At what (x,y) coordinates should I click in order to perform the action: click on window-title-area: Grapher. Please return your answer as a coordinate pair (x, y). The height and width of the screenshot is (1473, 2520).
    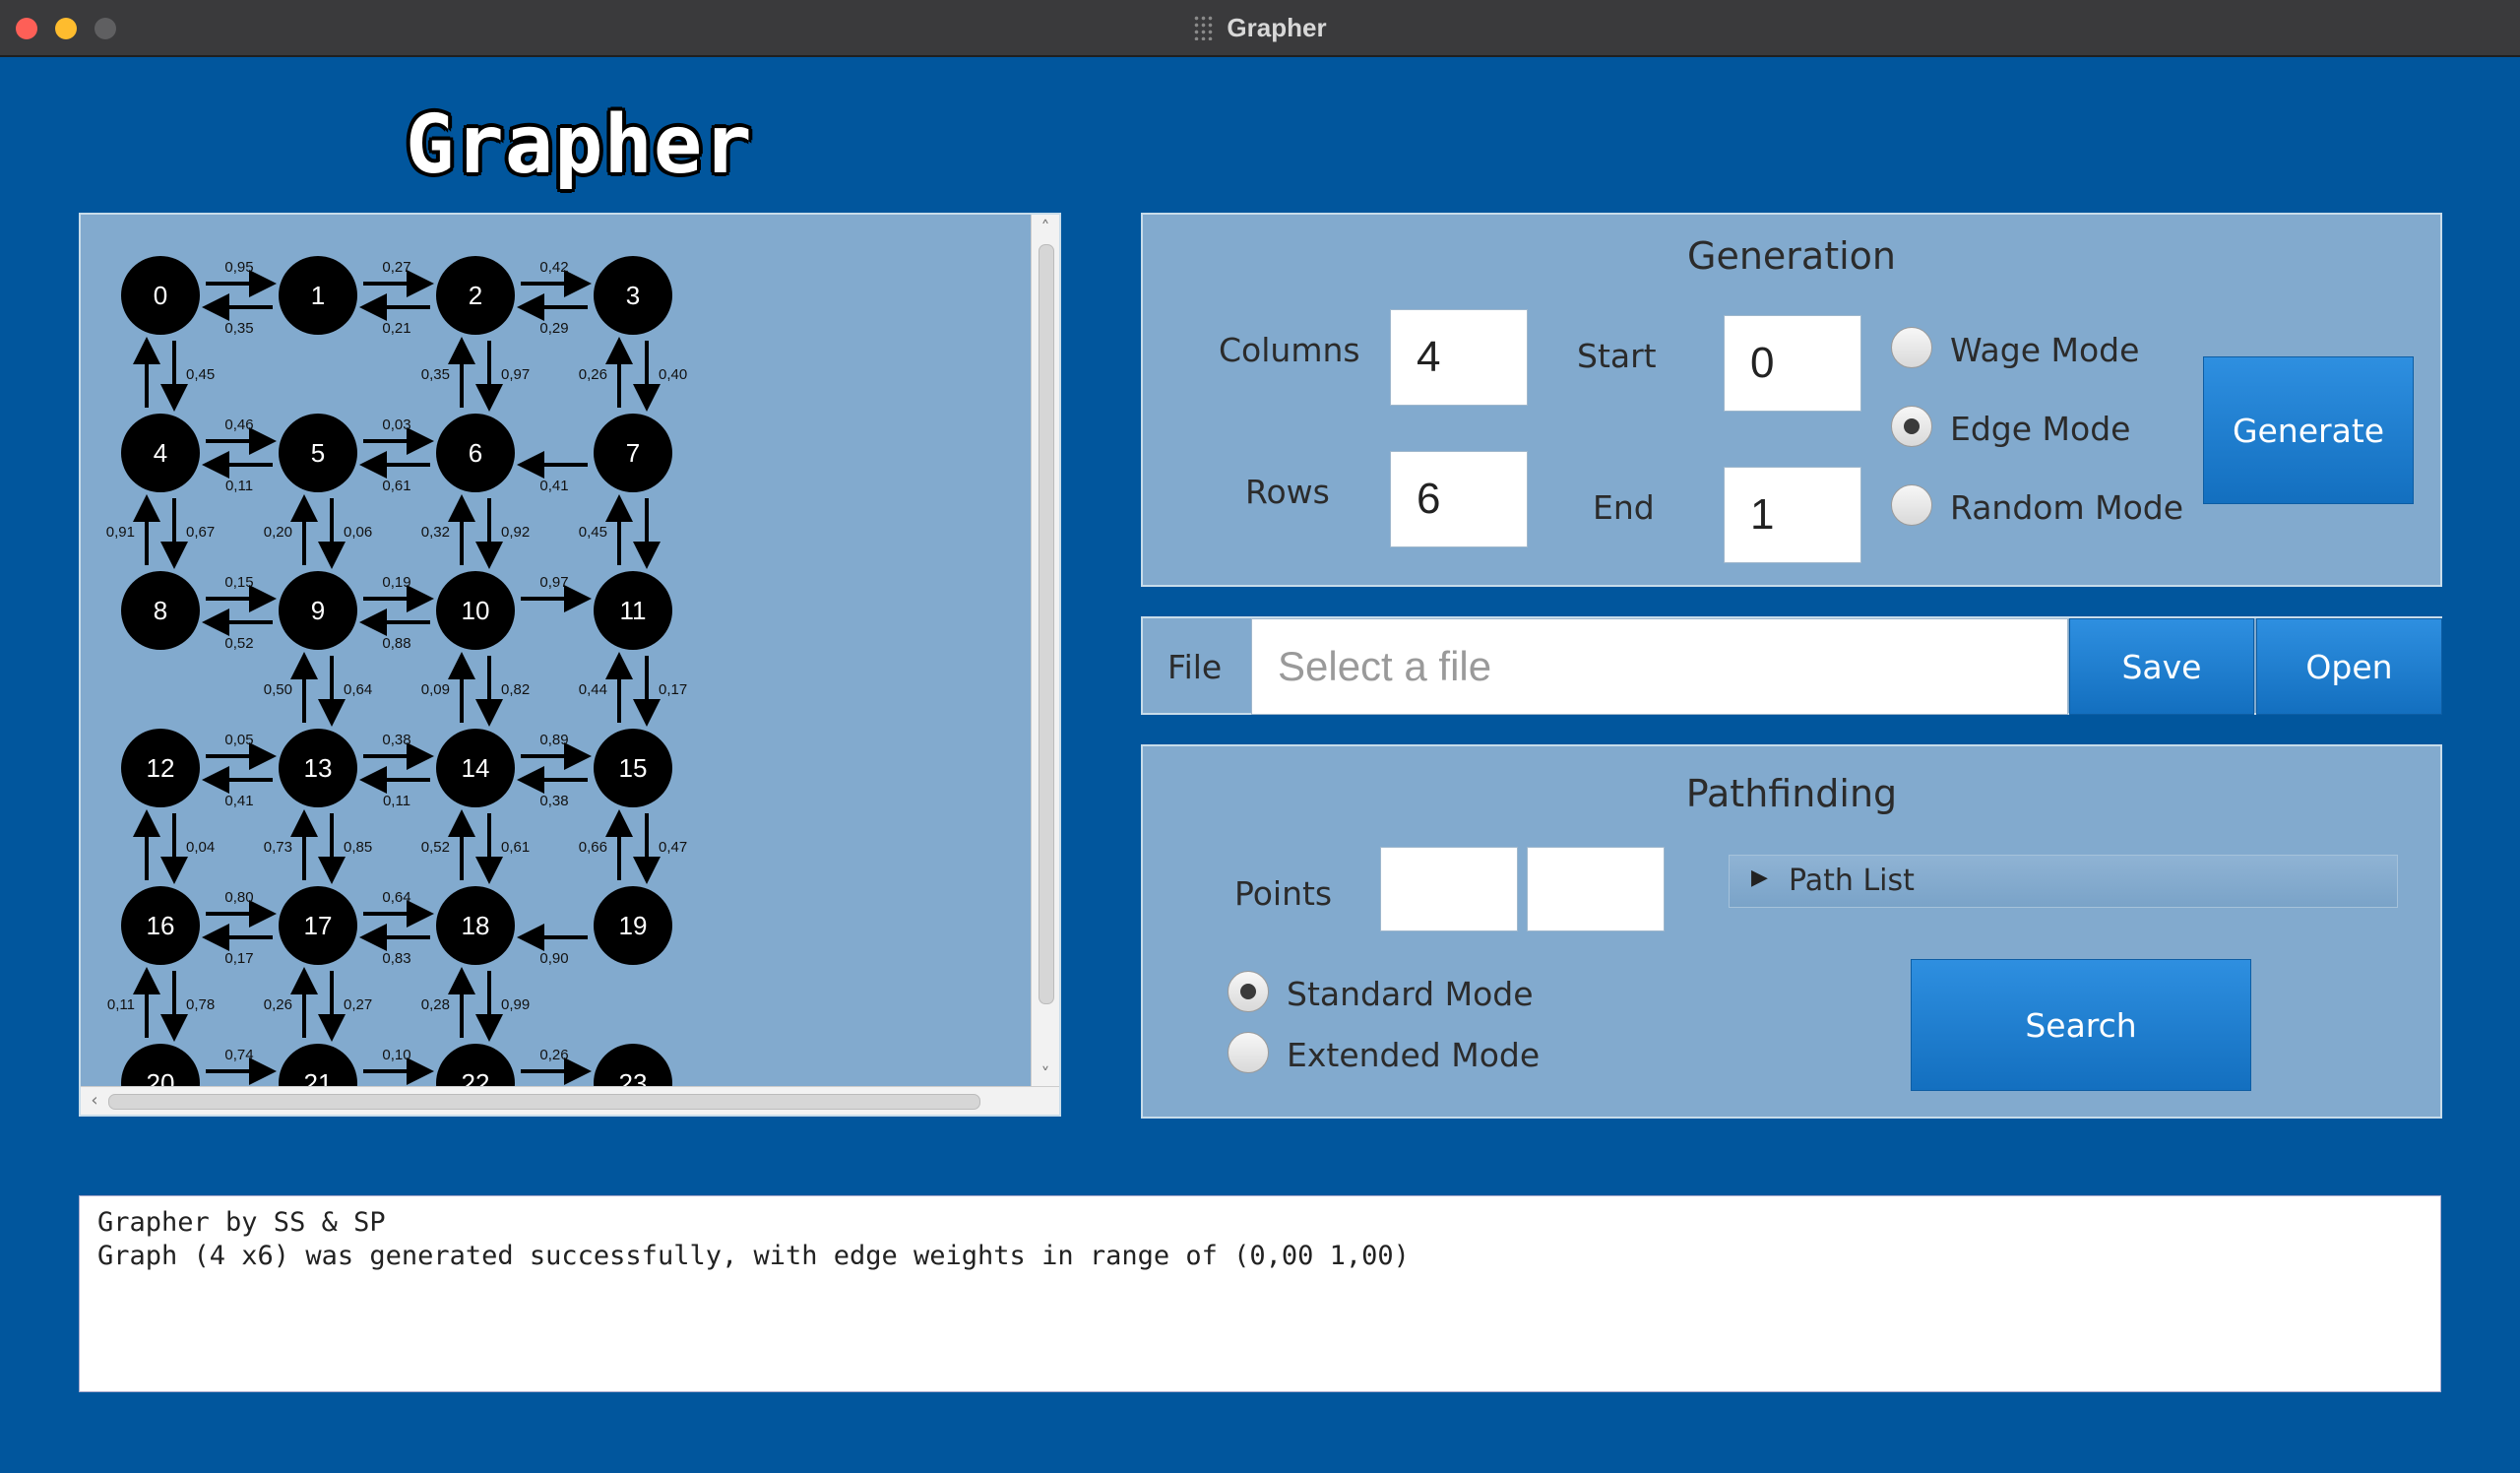
    Looking at the image, I should click on (1260, 27).